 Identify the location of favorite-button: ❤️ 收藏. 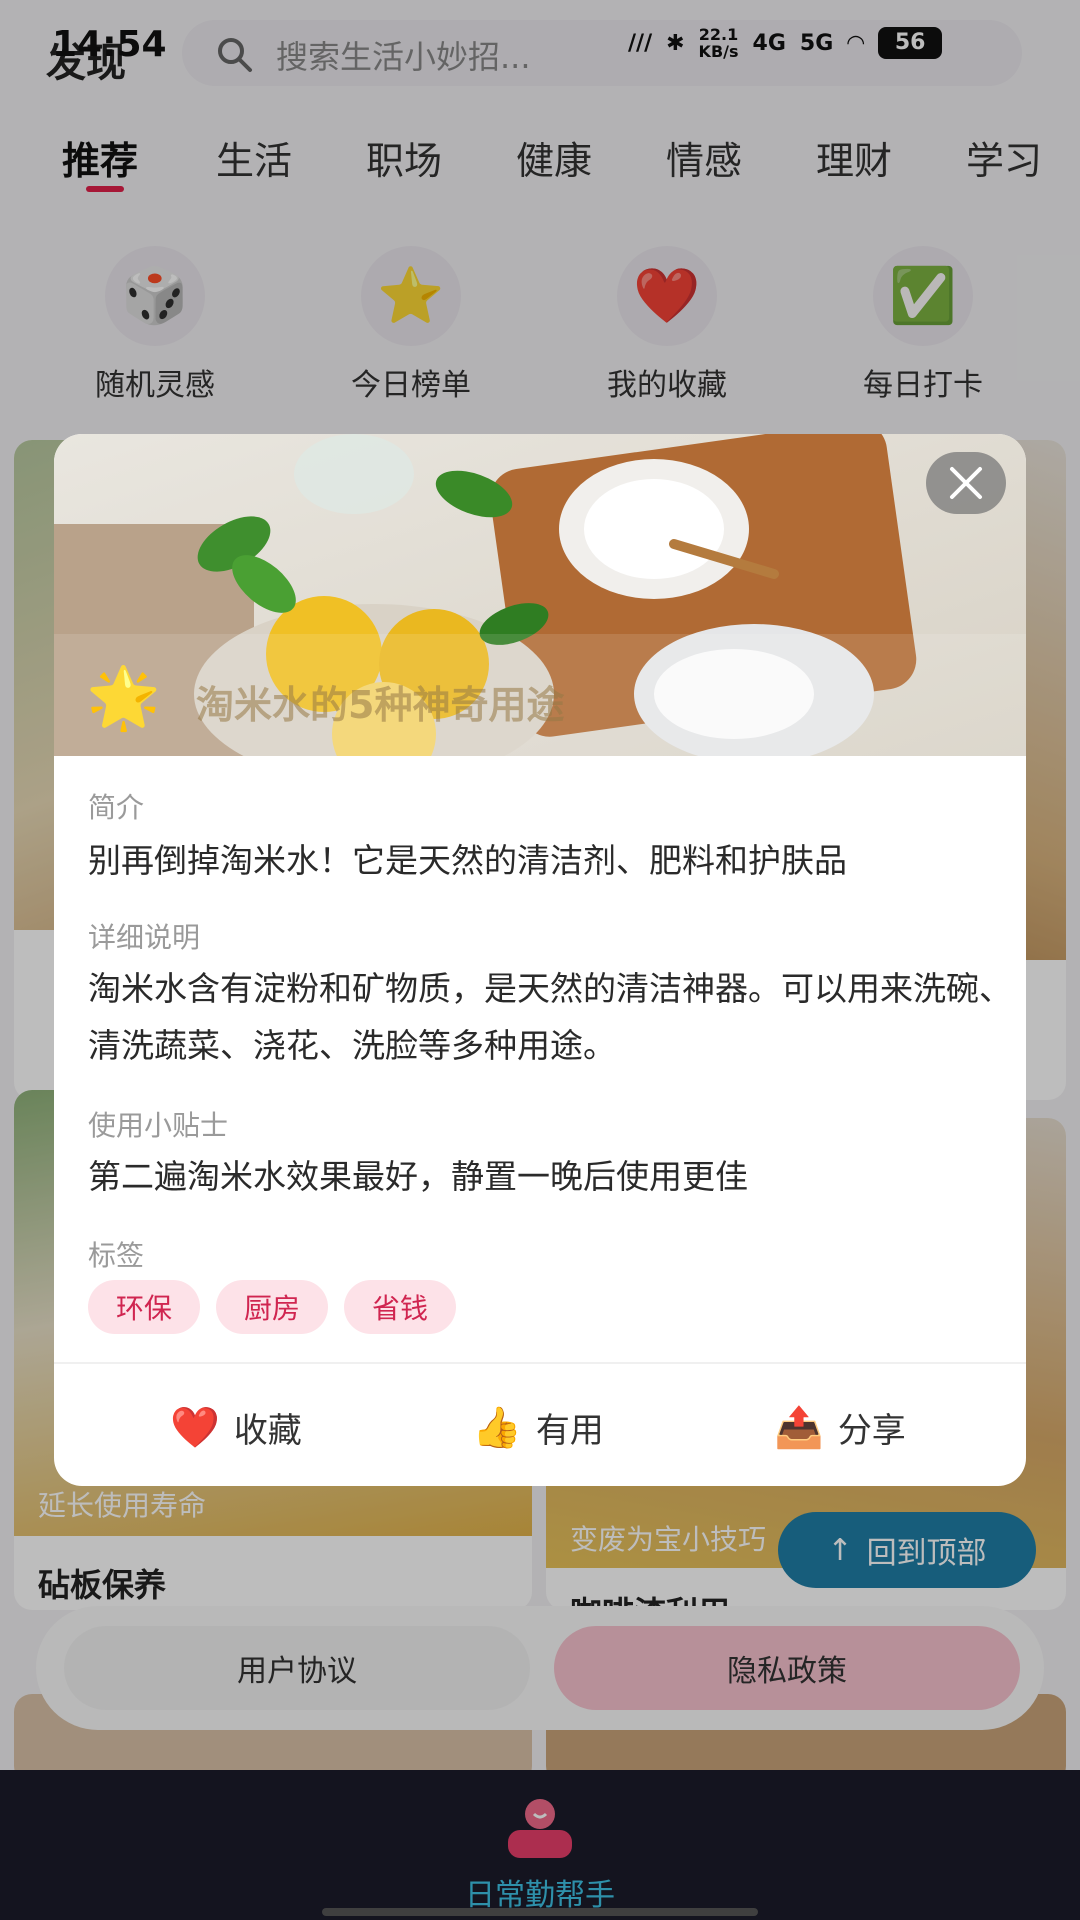
(236, 1427).